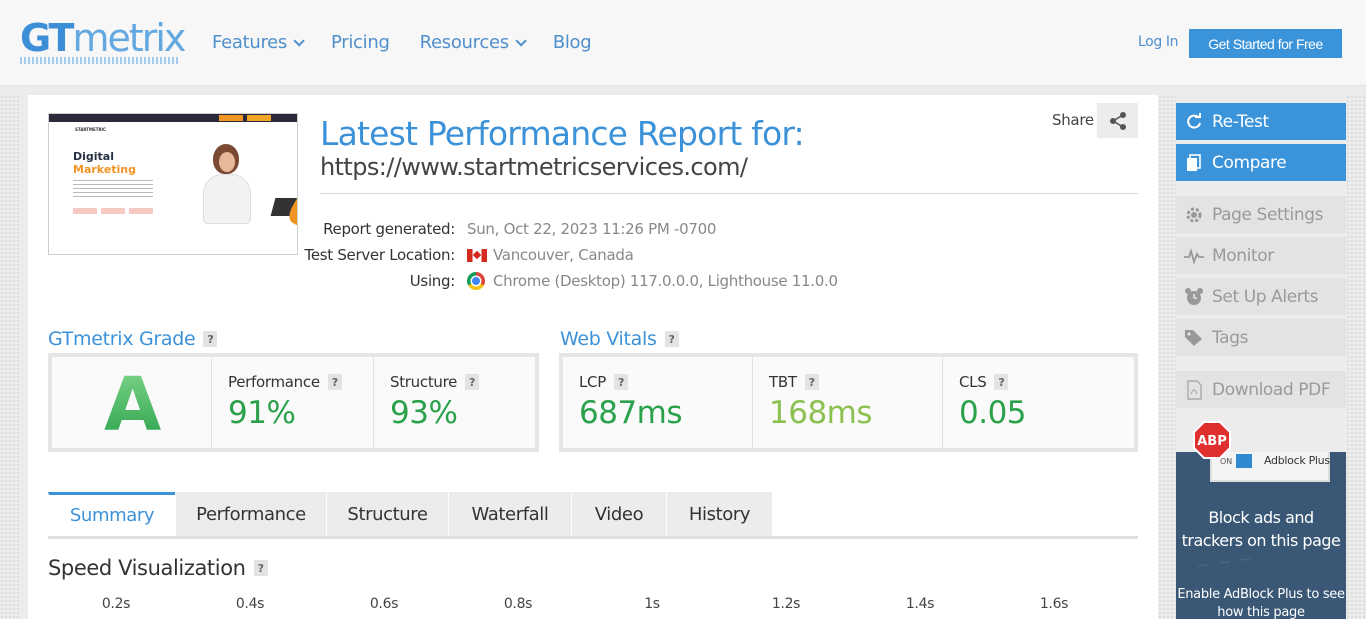  Describe the element at coordinates (100, 60) in the screenshot. I see `logo-underline` at that location.